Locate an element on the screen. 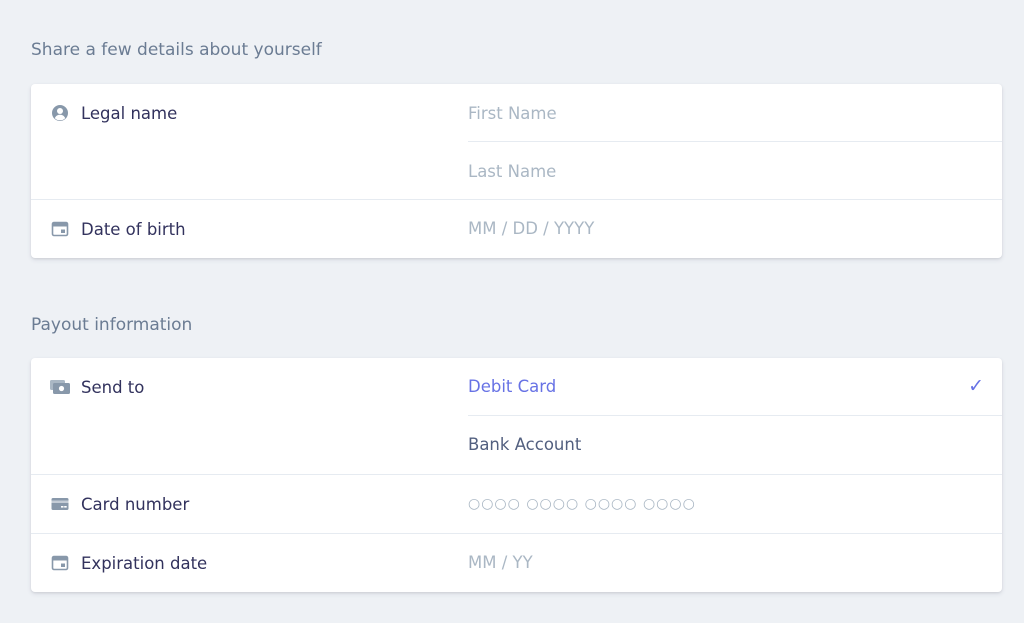 Image resolution: width=1024 pixels, height=623 pixels. user-circle-icon is located at coordinates (60, 113).